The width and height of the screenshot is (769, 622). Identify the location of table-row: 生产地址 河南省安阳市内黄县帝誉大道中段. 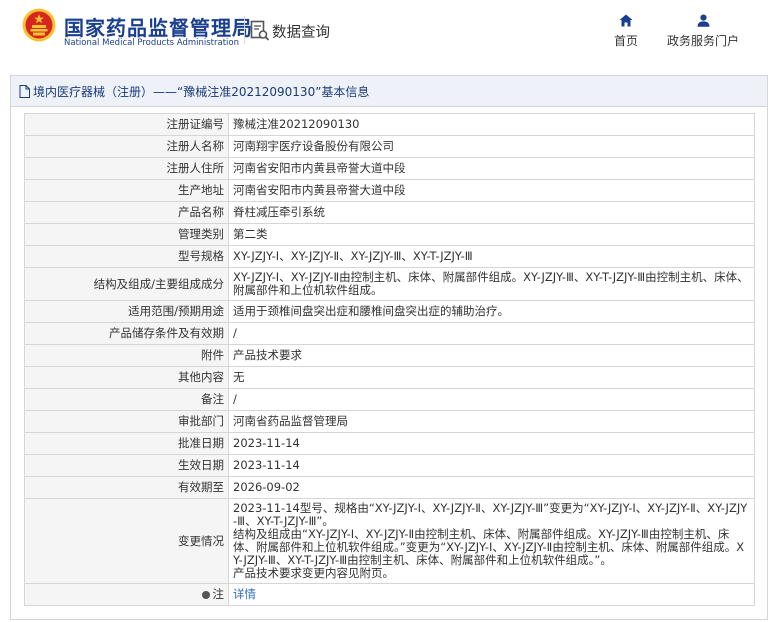
(389, 190).